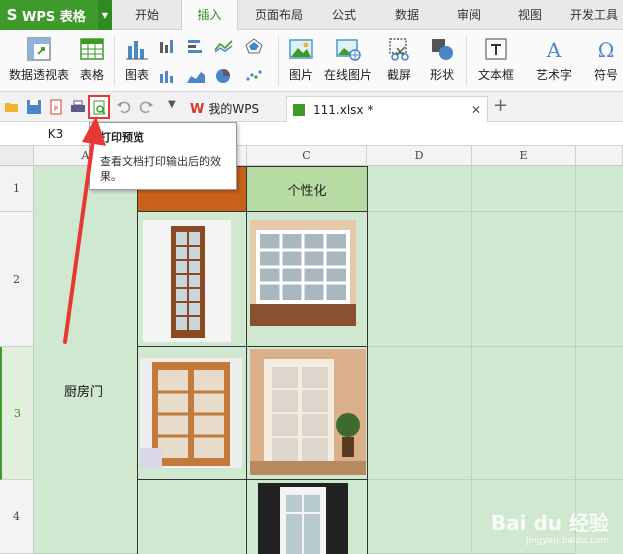 The height and width of the screenshot is (554, 623). I want to click on pie-chart-icon, so click(224, 76).